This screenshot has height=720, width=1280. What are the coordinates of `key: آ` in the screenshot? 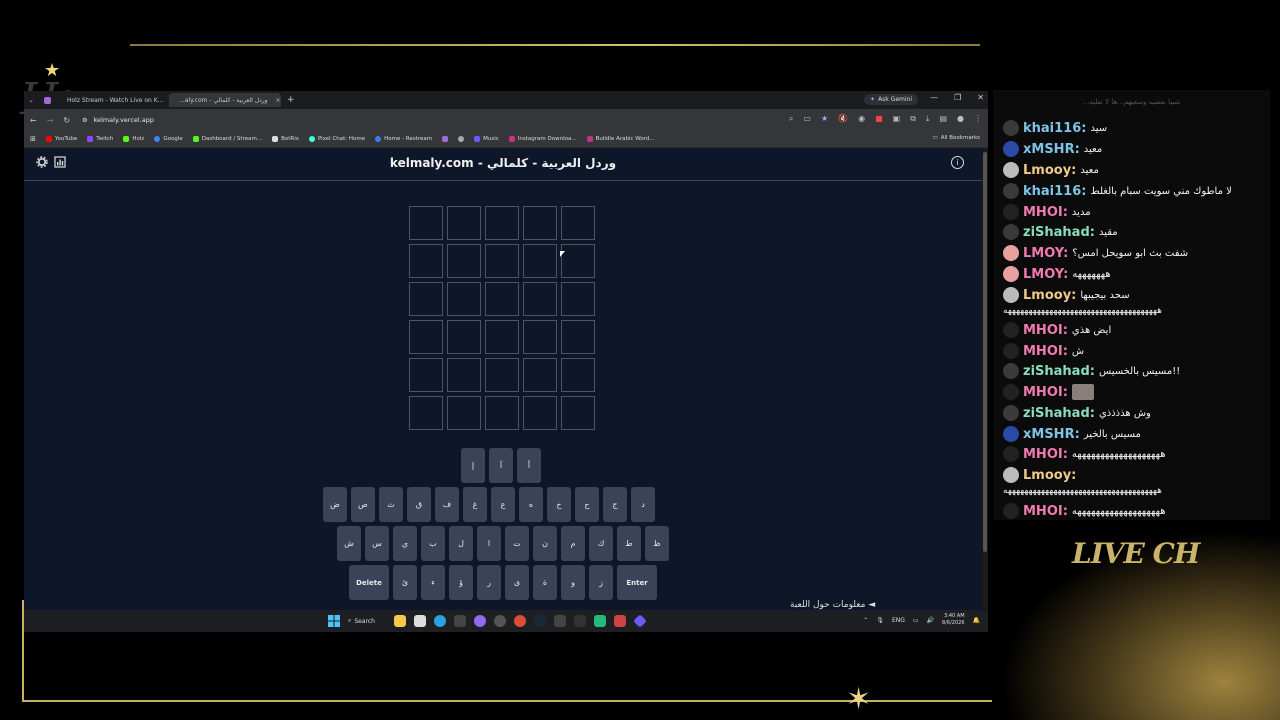 It's located at (501, 465).